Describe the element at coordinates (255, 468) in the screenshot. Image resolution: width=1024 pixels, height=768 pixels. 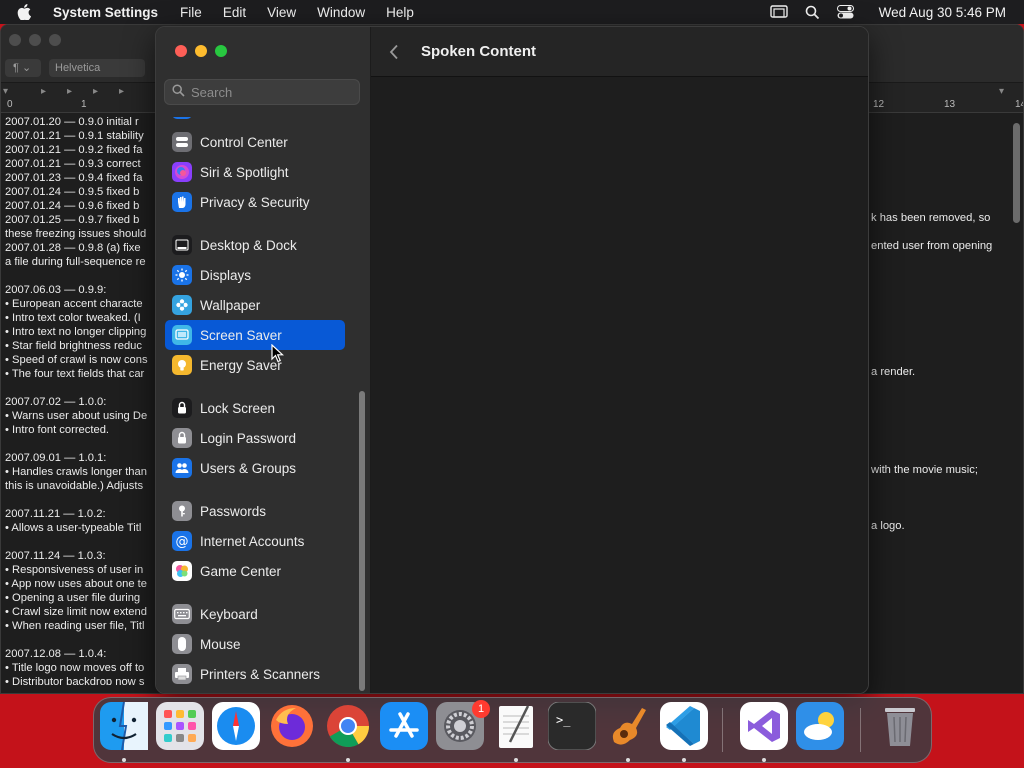
I see `sidebar-item-users-and-groups: Users & Groups` at that location.